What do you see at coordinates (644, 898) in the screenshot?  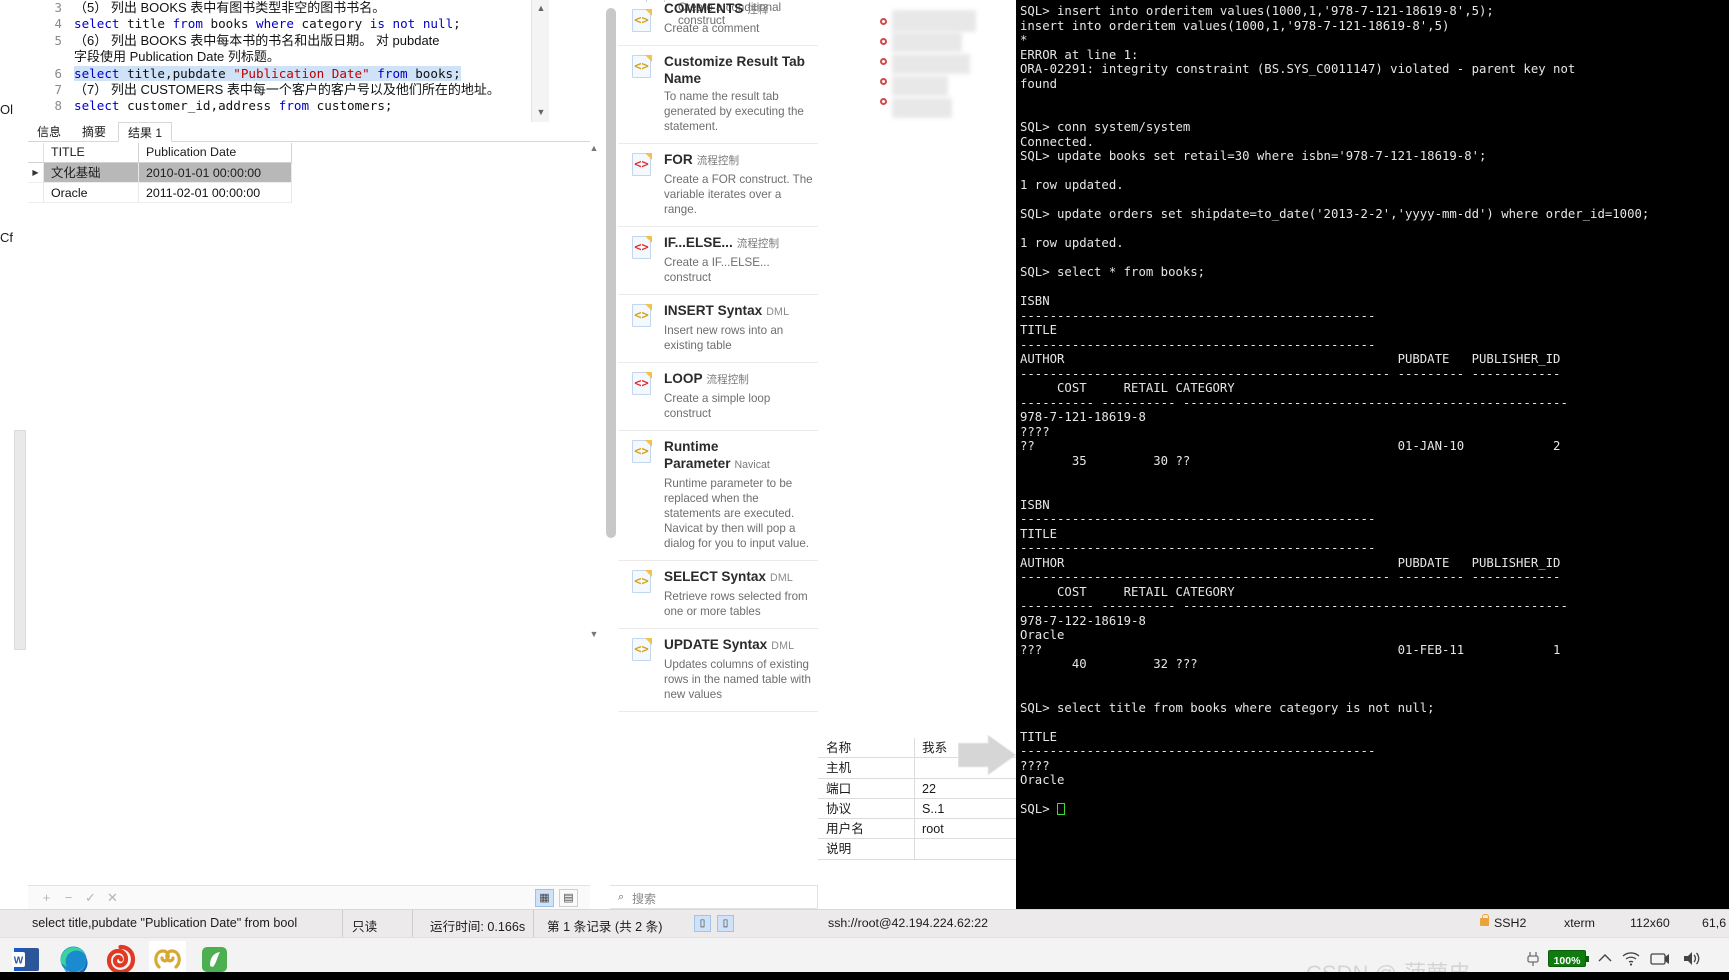 I see `search-input: 搜索` at bounding box center [644, 898].